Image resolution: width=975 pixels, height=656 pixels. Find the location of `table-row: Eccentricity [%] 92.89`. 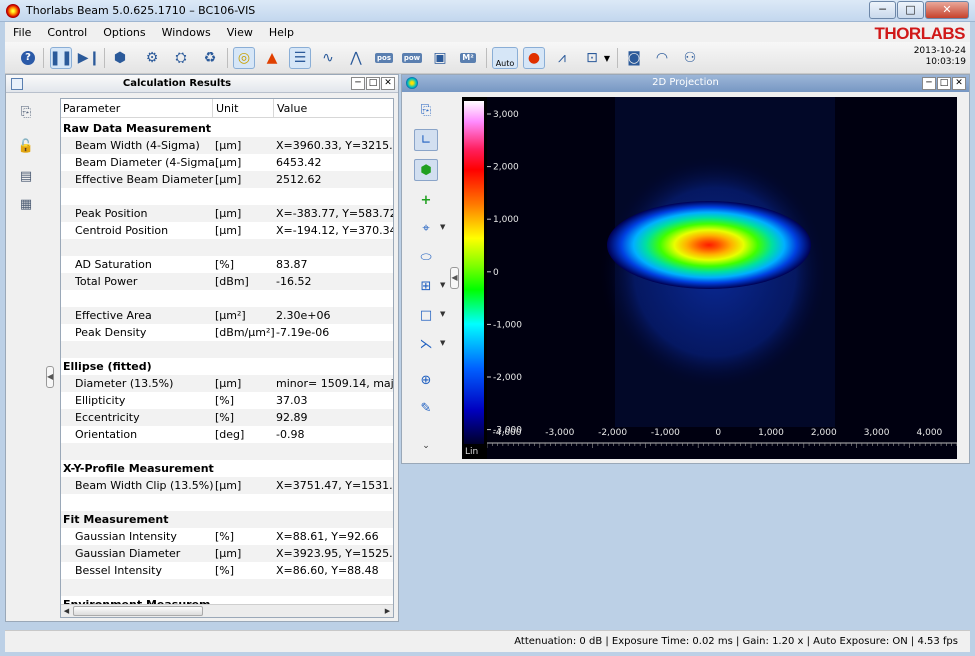

table-row: Eccentricity [%] 92.89 is located at coordinates (227, 417).